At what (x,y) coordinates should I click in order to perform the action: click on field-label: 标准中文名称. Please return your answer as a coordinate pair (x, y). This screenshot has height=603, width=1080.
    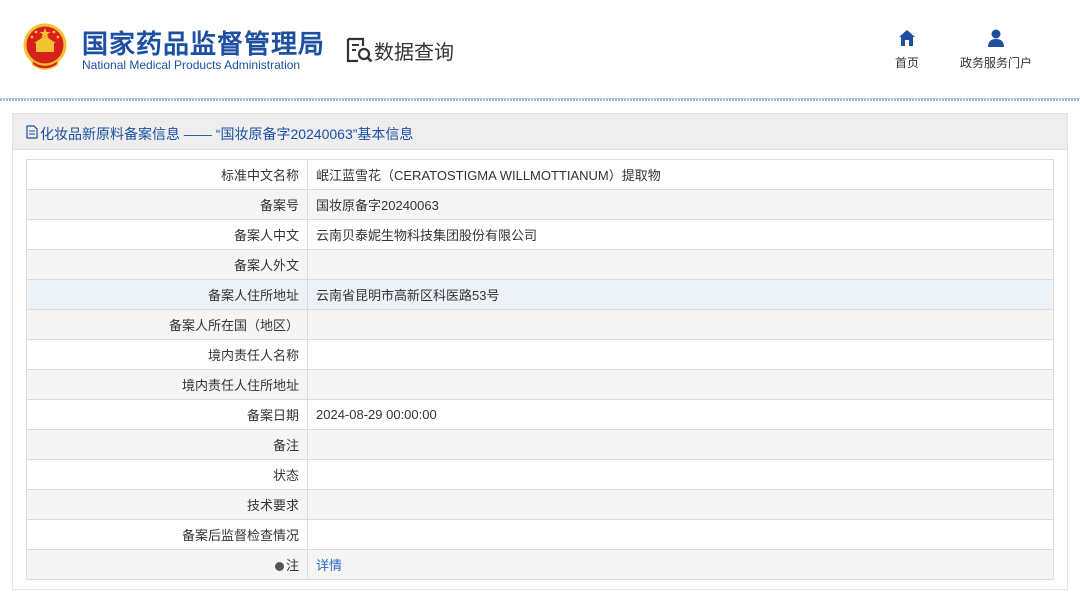
    Looking at the image, I should click on (167, 174).